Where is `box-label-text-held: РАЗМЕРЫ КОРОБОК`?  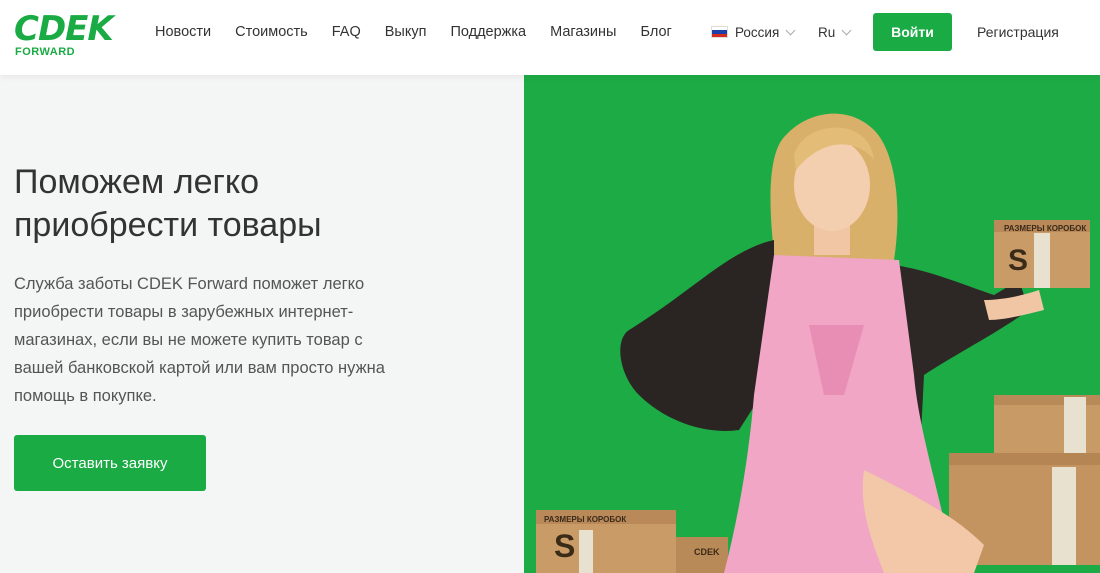 box-label-text-held: РАЗМЕРЫ КОРОБОК is located at coordinates (1045, 228).